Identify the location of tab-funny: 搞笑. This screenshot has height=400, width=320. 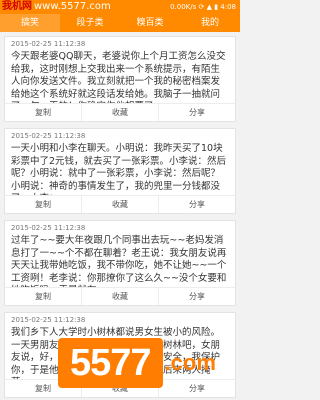
(30, 23).